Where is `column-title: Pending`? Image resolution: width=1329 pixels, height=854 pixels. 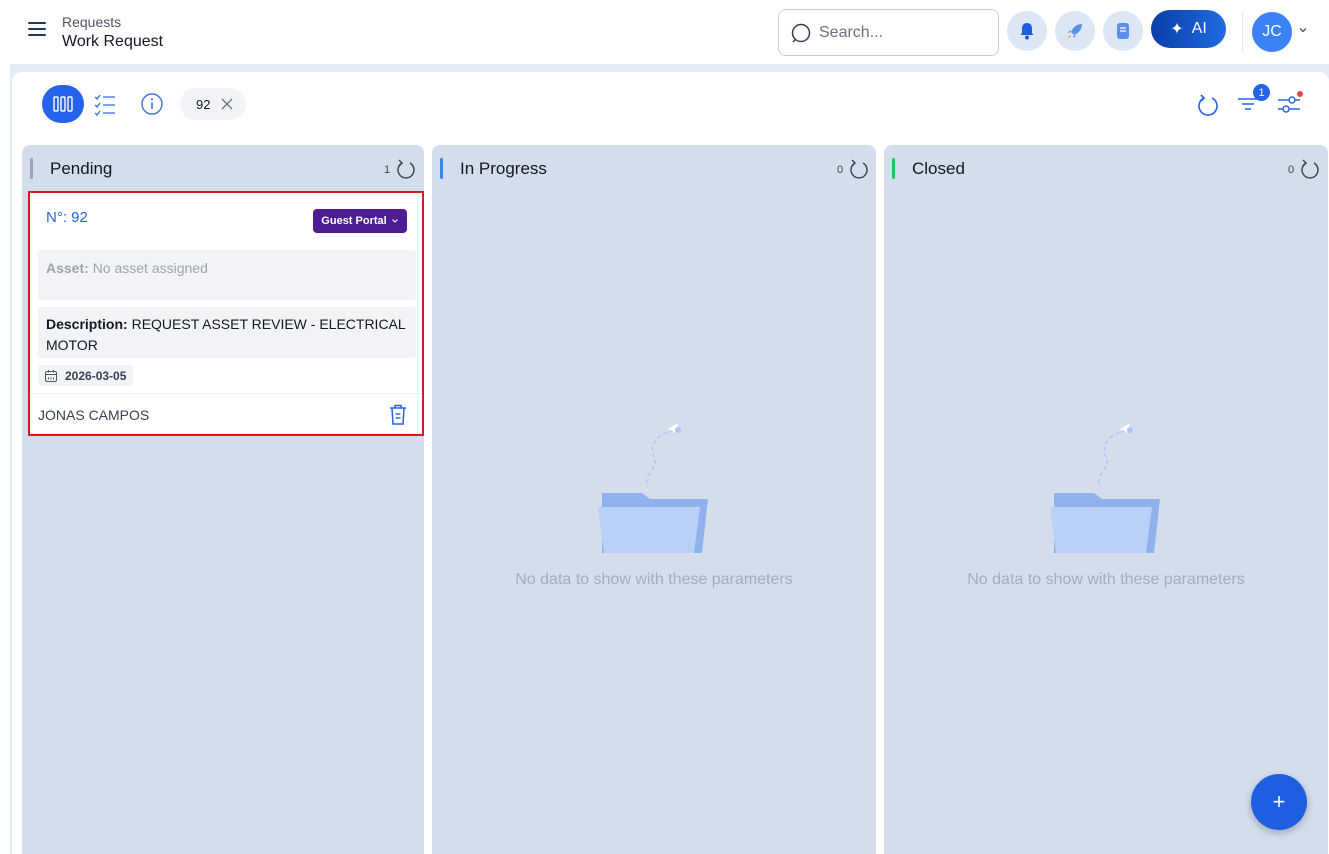 column-title: Pending is located at coordinates (81, 168).